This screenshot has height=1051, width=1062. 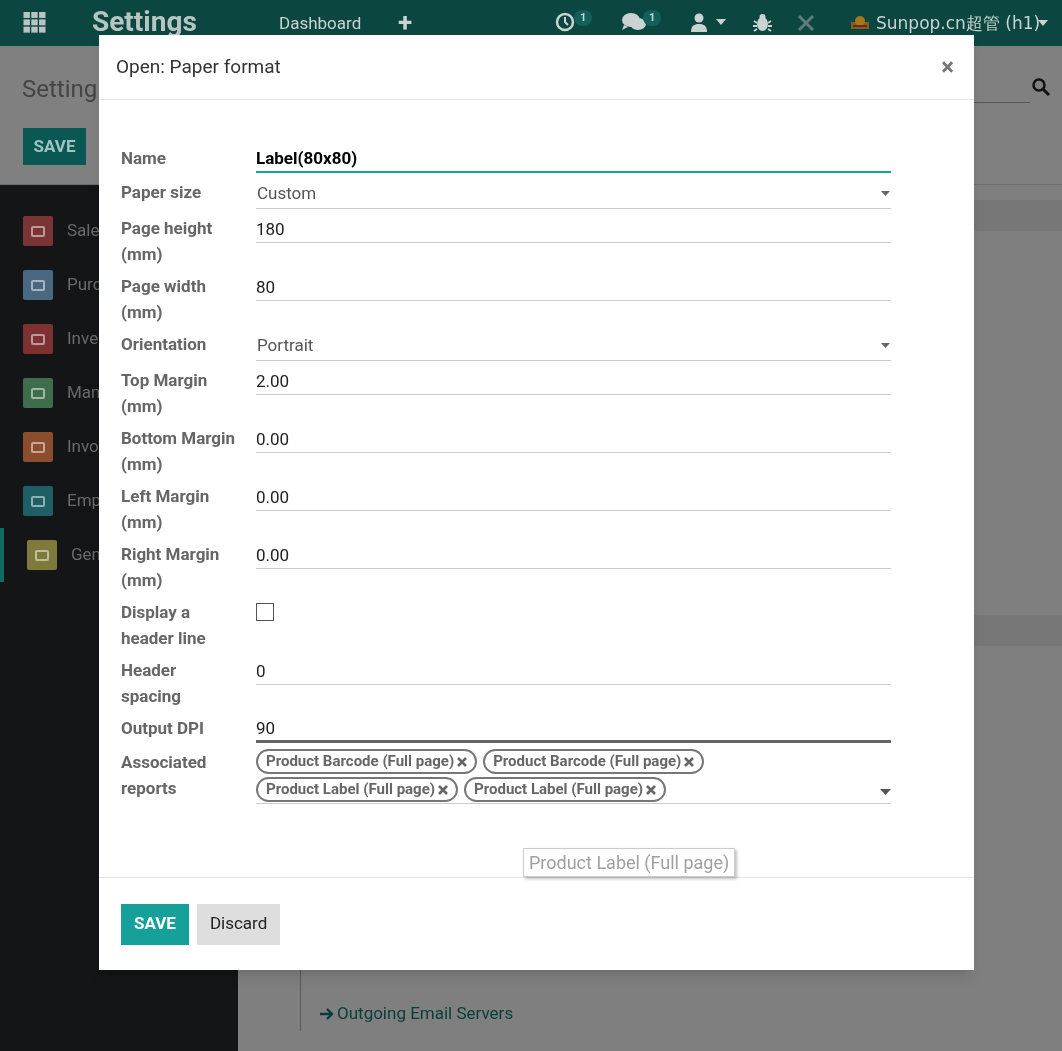 What do you see at coordinates (165, 393) in the screenshot?
I see `field-label: Top Margin (mm)` at bounding box center [165, 393].